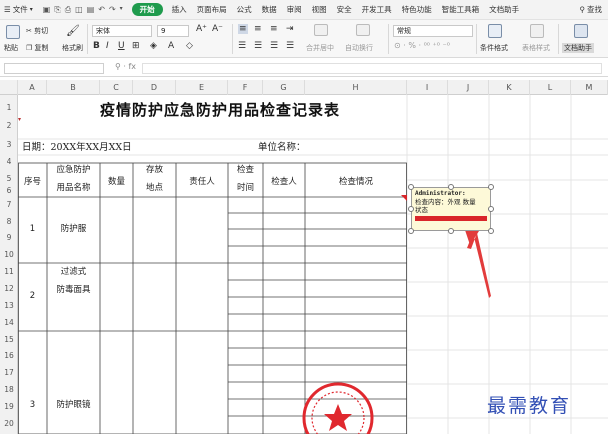 The height and width of the screenshot is (434, 608). Describe the element at coordinates (47, 10) in the screenshot. I see `save-icon: ▣` at that location.